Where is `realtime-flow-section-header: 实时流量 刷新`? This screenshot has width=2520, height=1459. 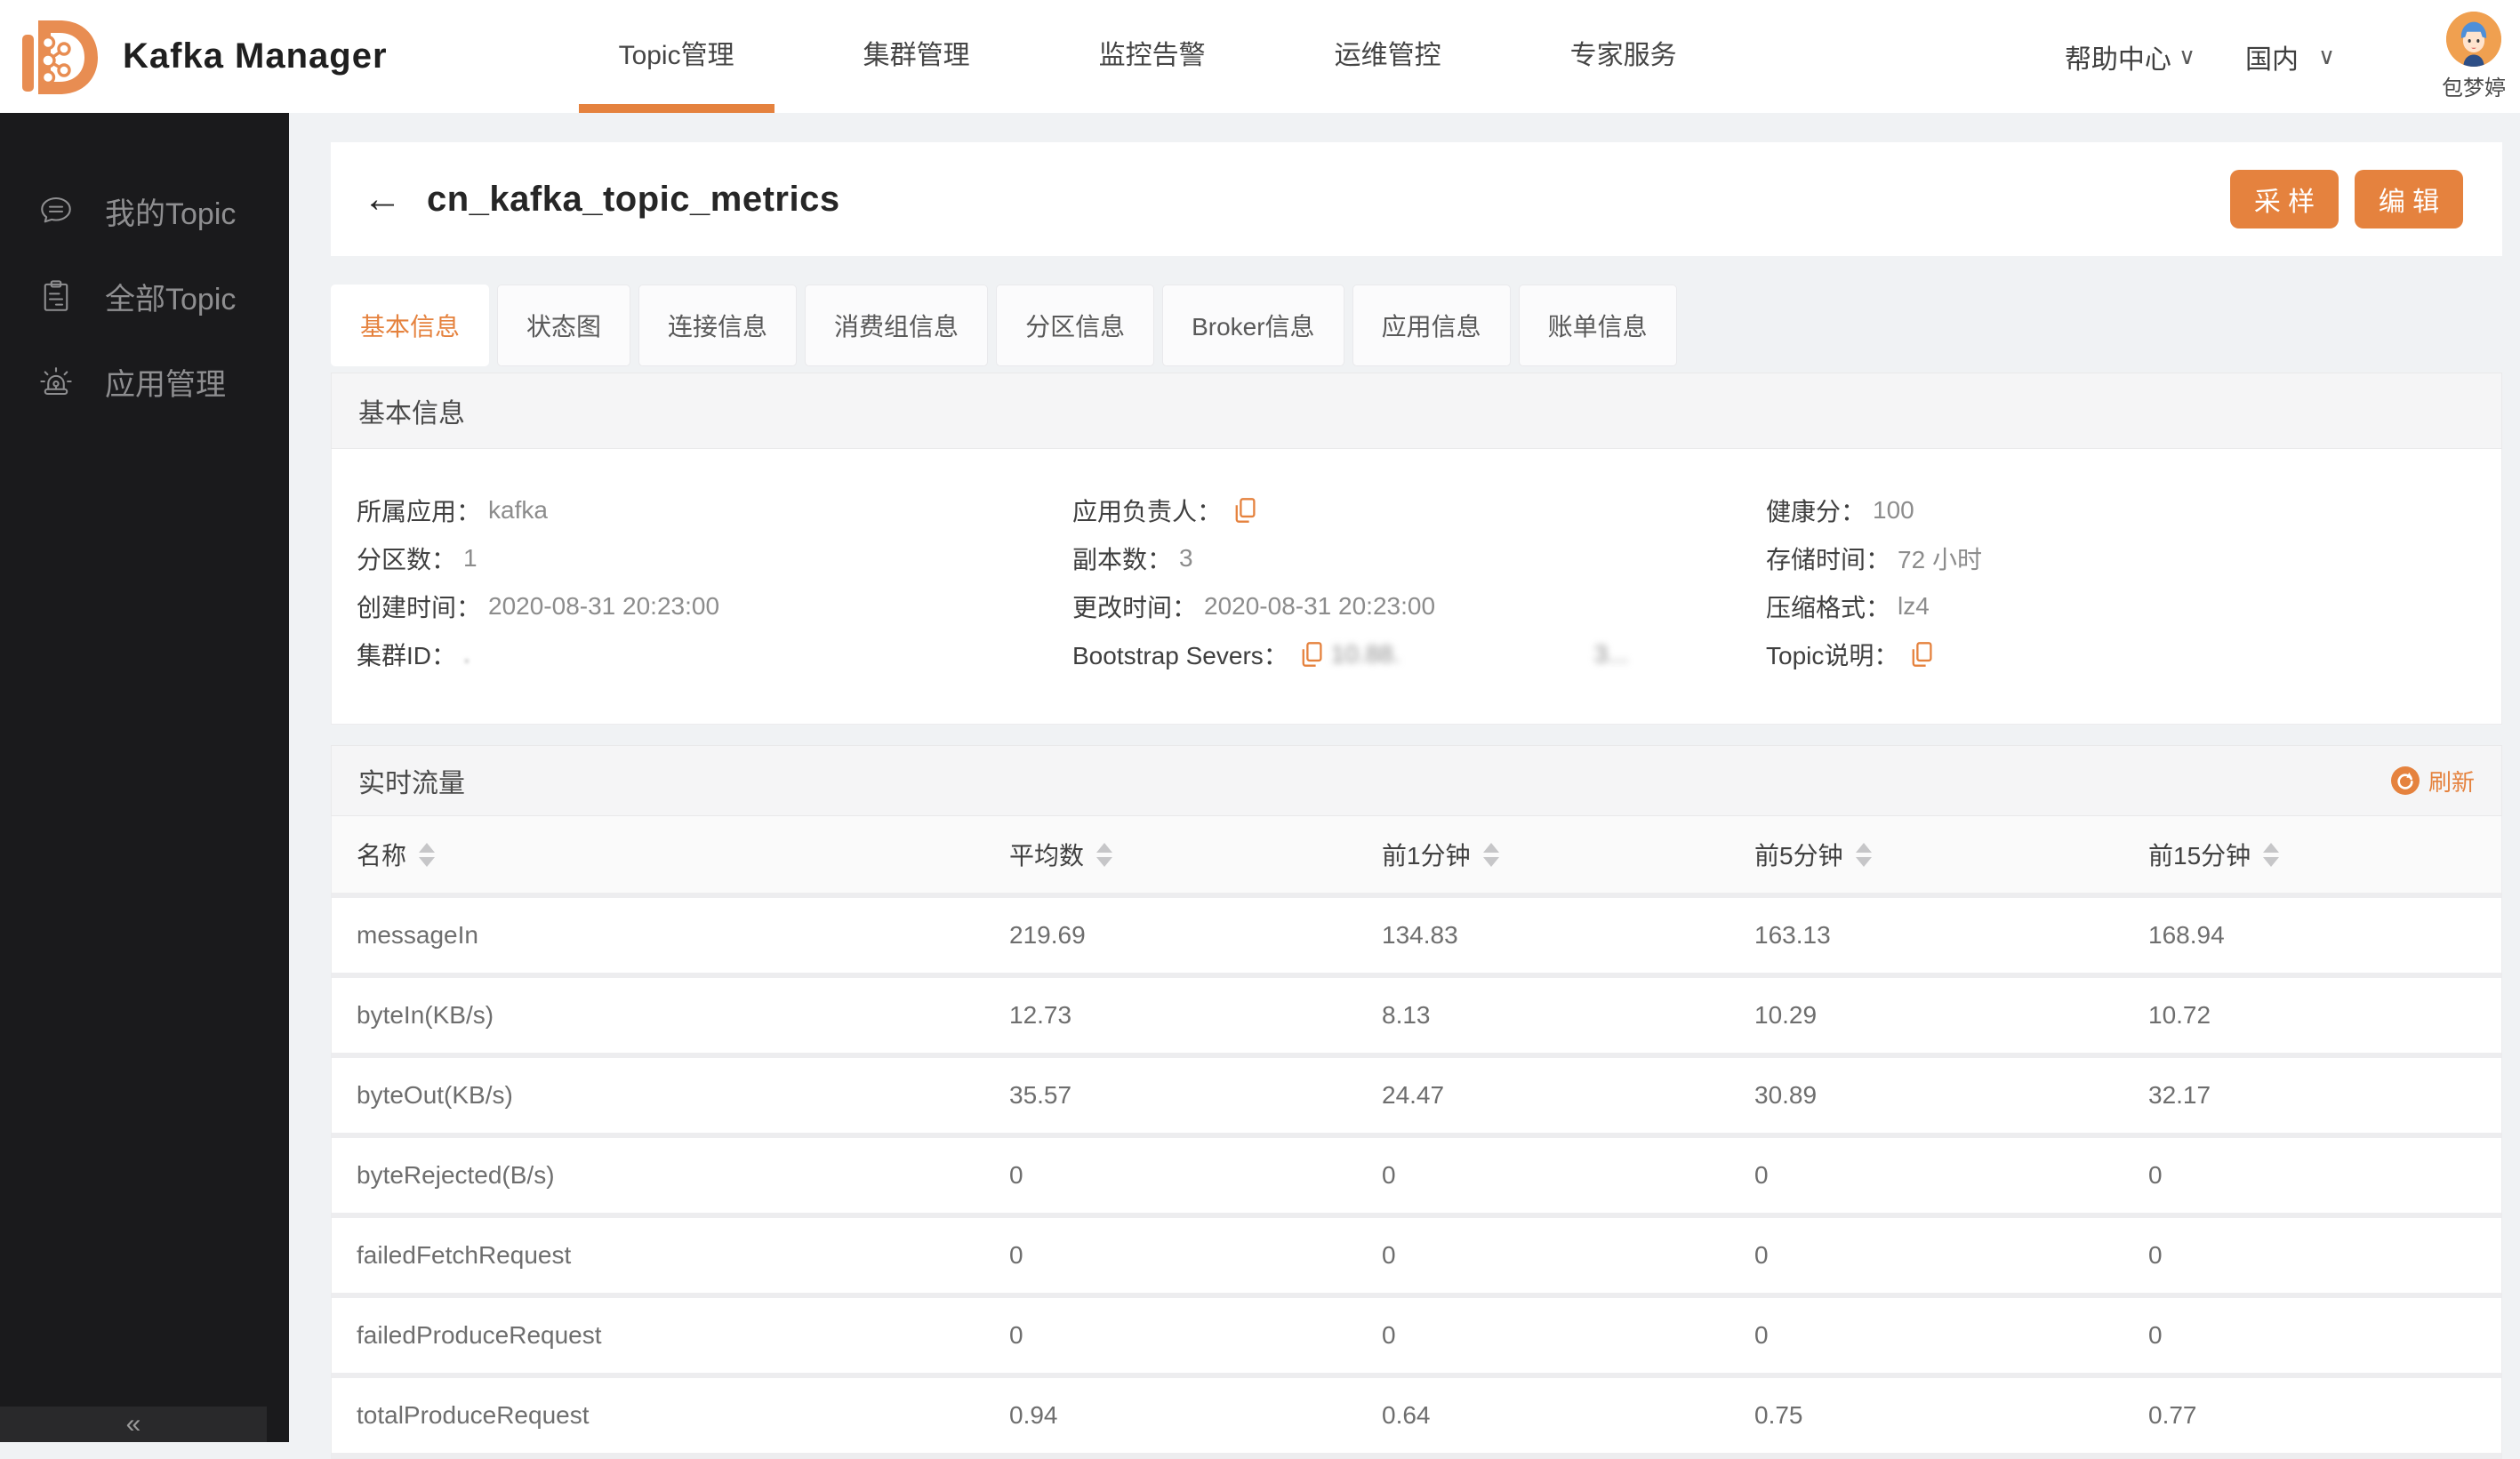 realtime-flow-section-header: 实时流量 刷新 is located at coordinates (1416, 780).